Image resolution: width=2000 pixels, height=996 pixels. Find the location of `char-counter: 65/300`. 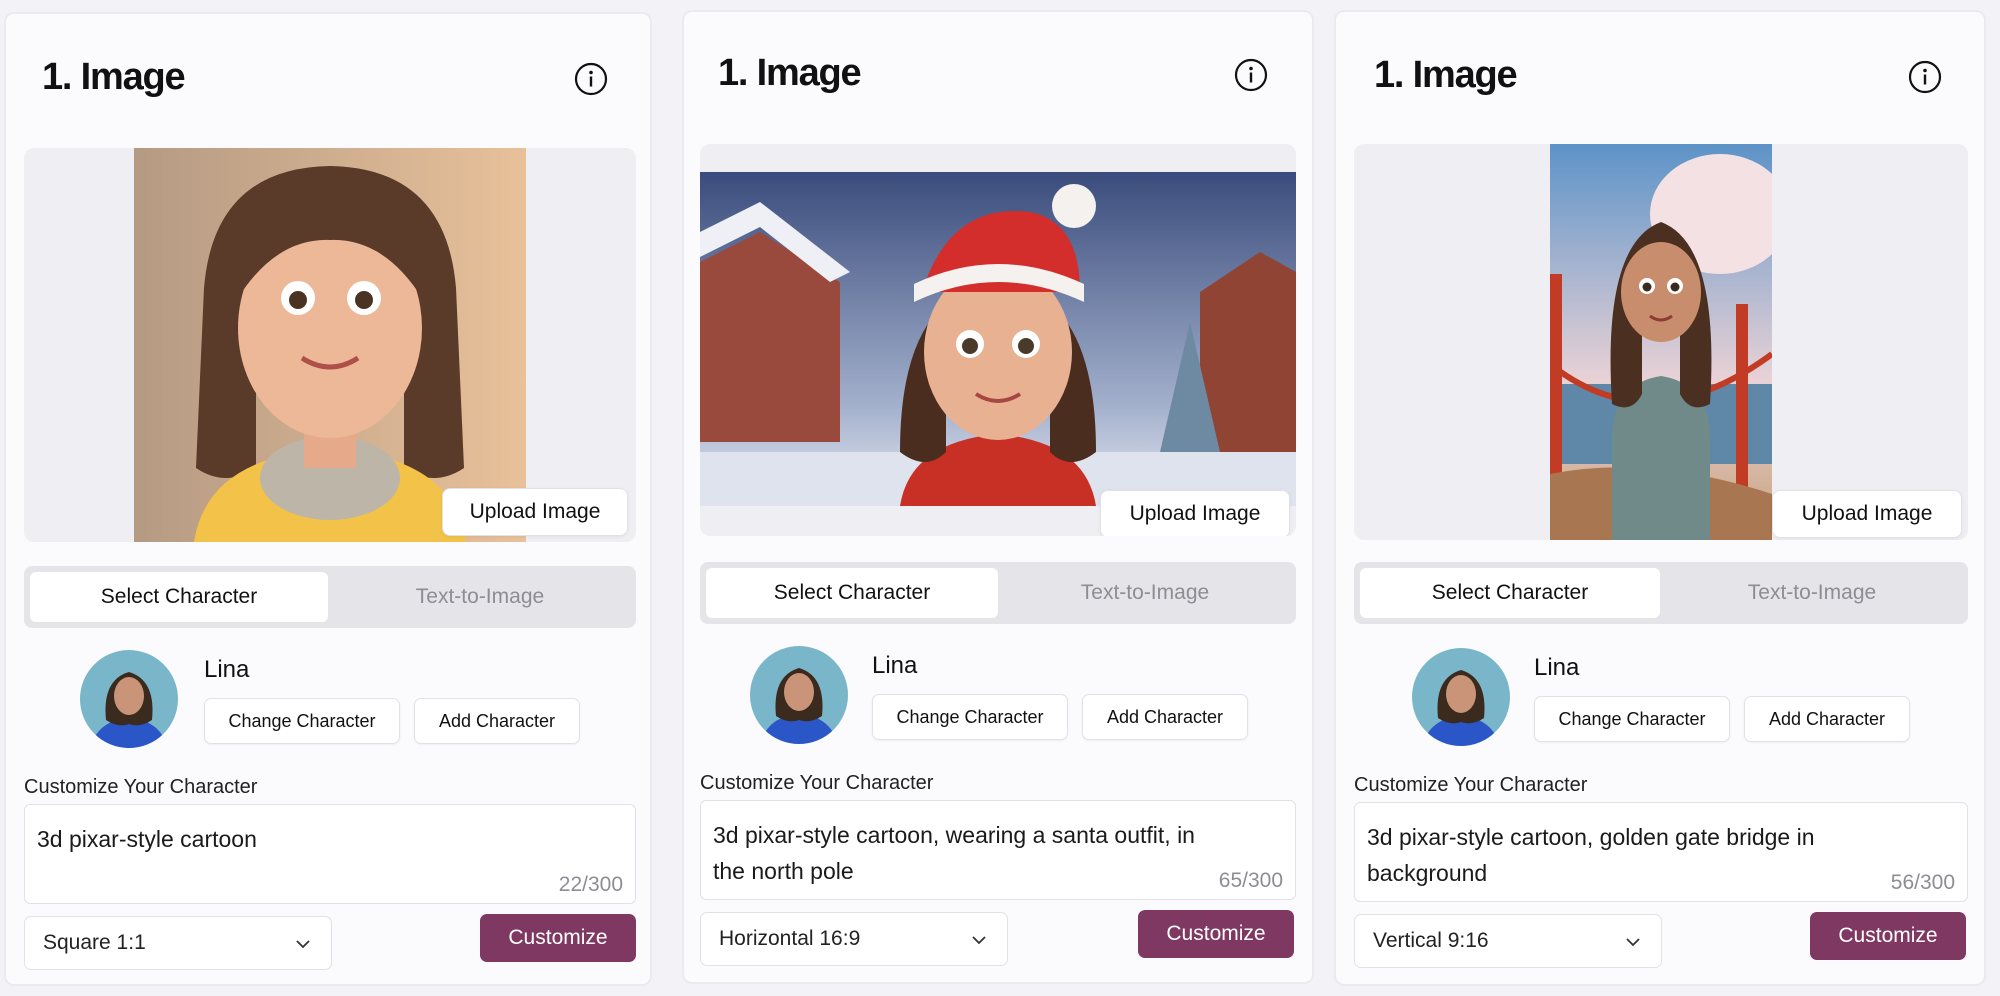

char-counter: 65/300 is located at coordinates (1250, 880).